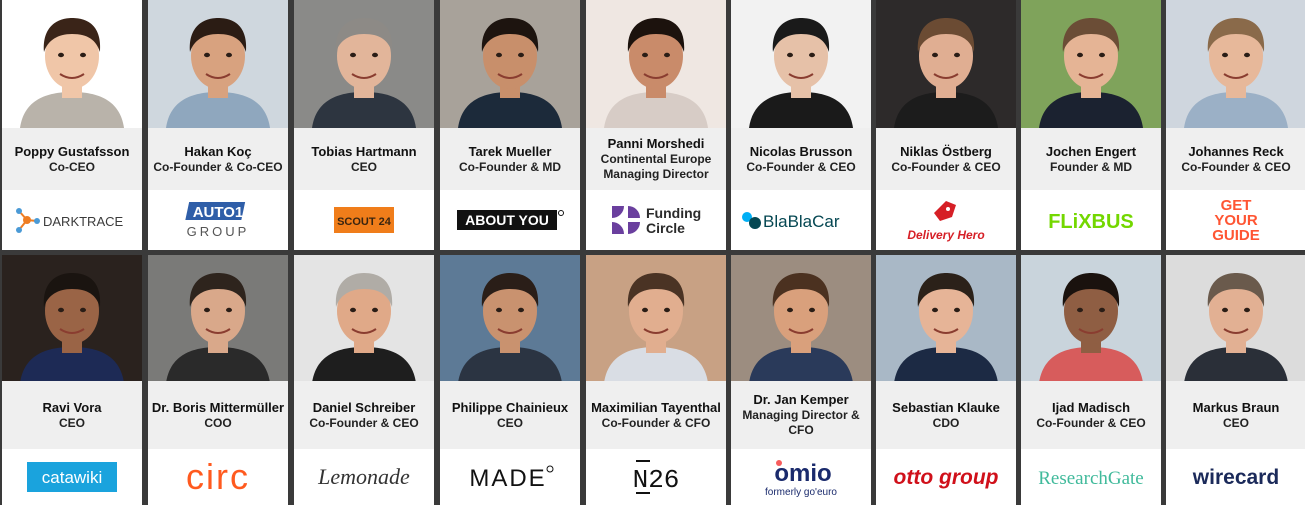  What do you see at coordinates (510, 166) in the screenshot?
I see `person-role: Co-Founder & MD` at bounding box center [510, 166].